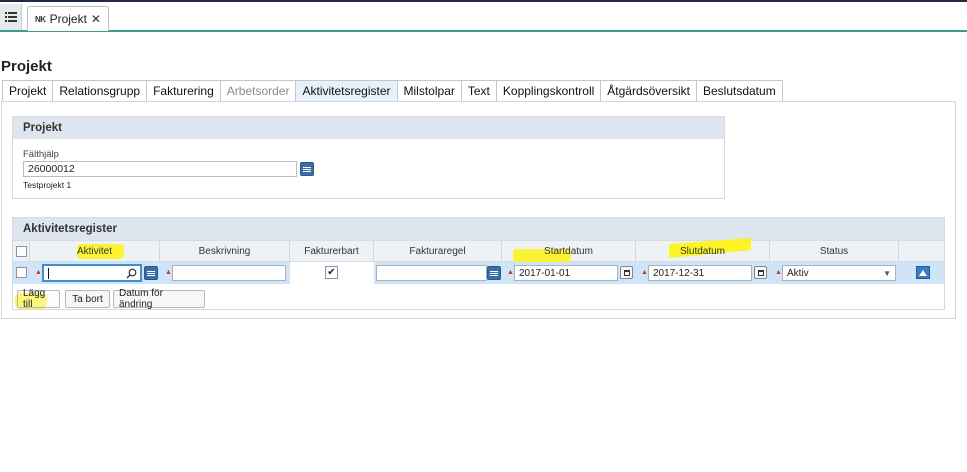 The width and height of the screenshot is (967, 472). Describe the element at coordinates (483, 31) in the screenshot. I see `tab-bar-accent-line` at that location.